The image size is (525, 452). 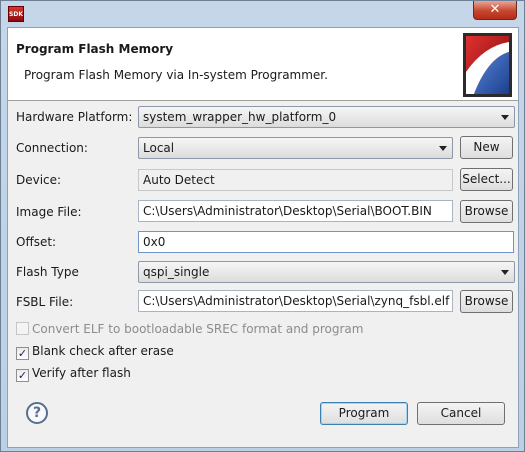 I want to click on close-icon: ✕, so click(x=495, y=10).